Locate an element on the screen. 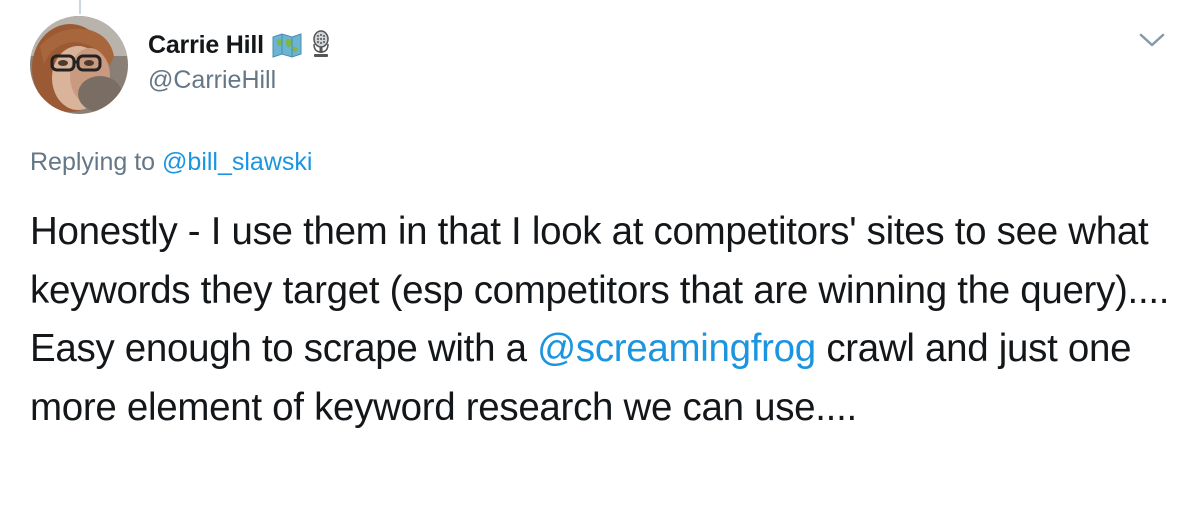 The image size is (1192, 524). avatar-image is located at coordinates (79, 65).